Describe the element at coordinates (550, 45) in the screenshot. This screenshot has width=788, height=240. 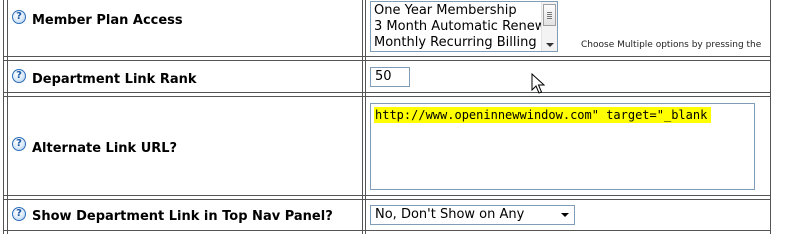
I see `scroll-down-arrow-icon` at that location.